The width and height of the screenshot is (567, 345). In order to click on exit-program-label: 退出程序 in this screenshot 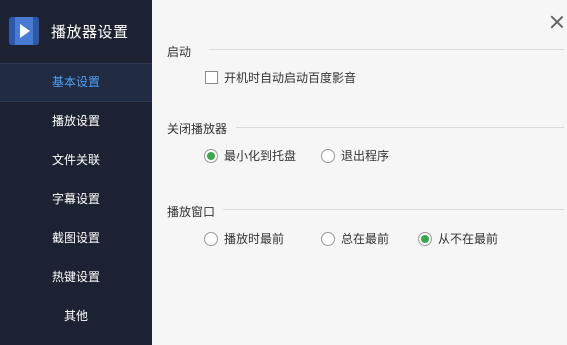, I will do `click(365, 156)`.